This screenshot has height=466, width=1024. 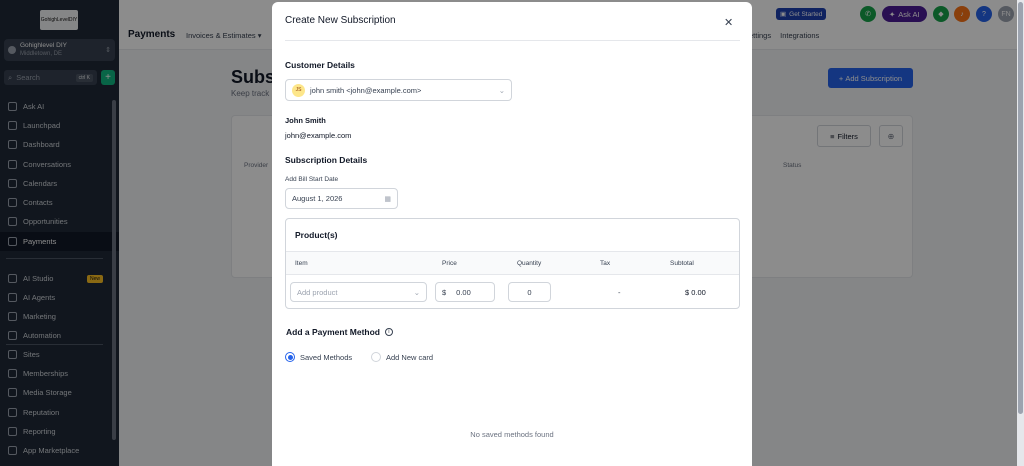 I want to click on tax-value: -, so click(x=619, y=292).